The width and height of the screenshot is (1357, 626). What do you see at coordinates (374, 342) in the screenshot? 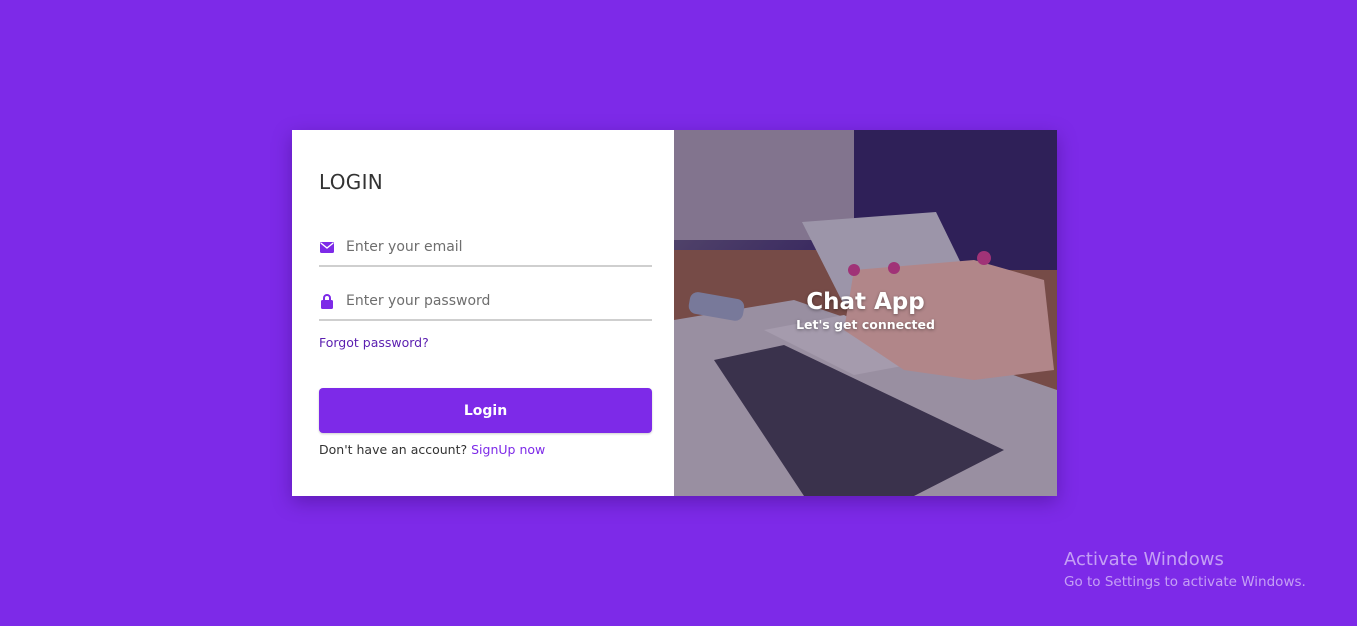
I see `forgot-password-link: Forgot password?` at bounding box center [374, 342].